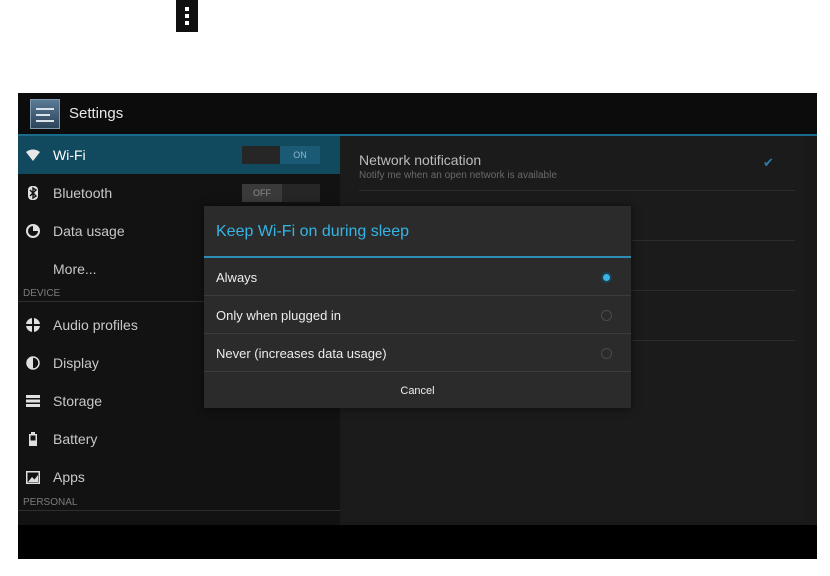 This screenshot has height=576, width=830. What do you see at coordinates (179, 477) in the screenshot?
I see `sidebar-item-apps: Apps` at bounding box center [179, 477].